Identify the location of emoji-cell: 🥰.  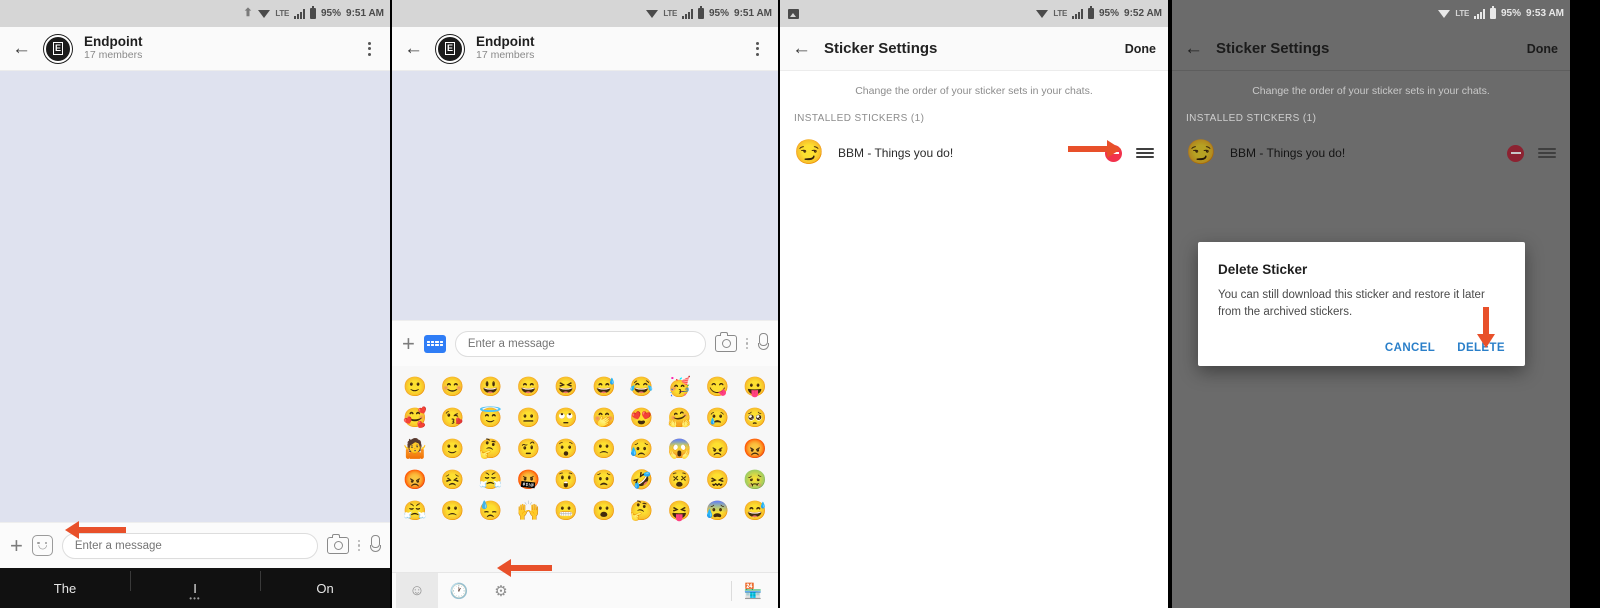
(415, 418).